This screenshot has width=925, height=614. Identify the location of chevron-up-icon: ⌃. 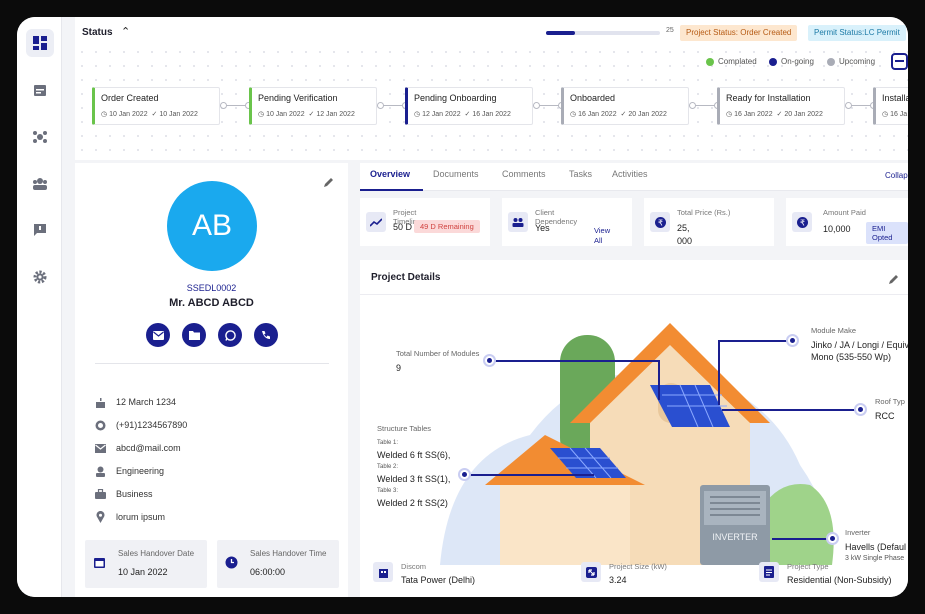
(125, 31).